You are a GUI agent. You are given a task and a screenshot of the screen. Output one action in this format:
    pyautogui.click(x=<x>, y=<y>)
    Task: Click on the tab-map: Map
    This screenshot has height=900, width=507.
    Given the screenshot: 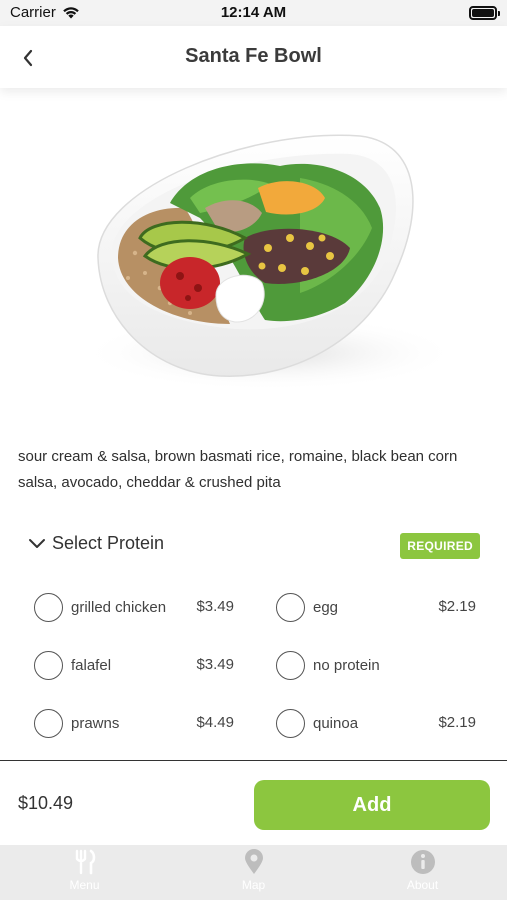 What is the action you would take?
    pyautogui.click(x=253, y=872)
    